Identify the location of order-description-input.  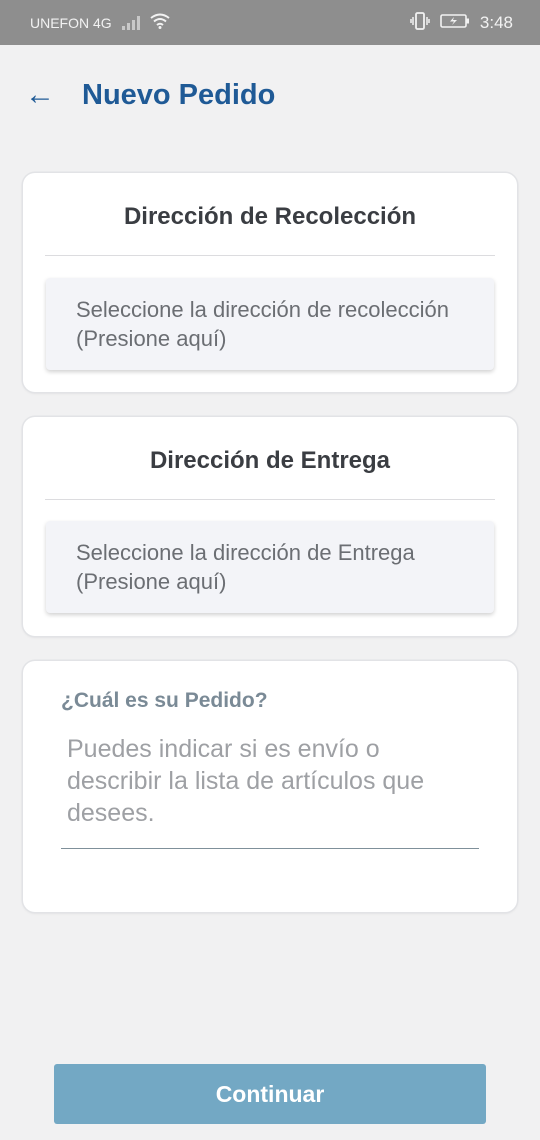
(270, 791).